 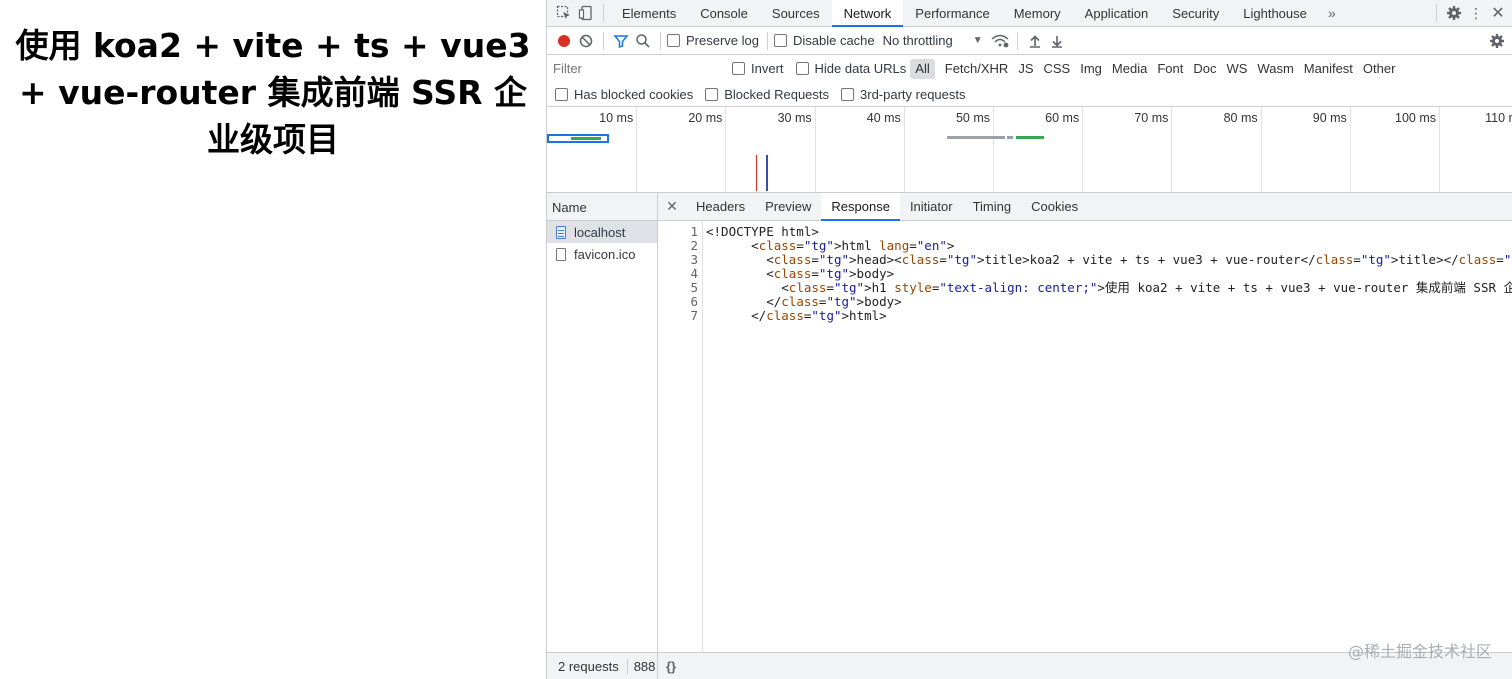 I want to click on device-toolbar-icon, so click(x=586, y=13).